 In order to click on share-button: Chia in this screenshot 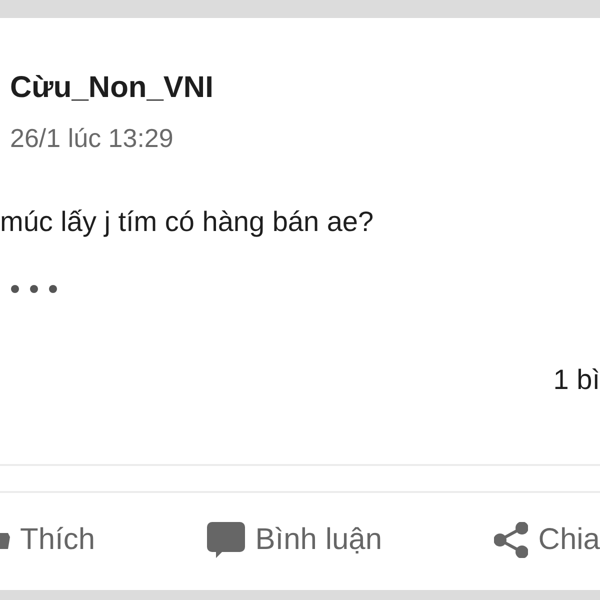, I will do `click(547, 540)`.